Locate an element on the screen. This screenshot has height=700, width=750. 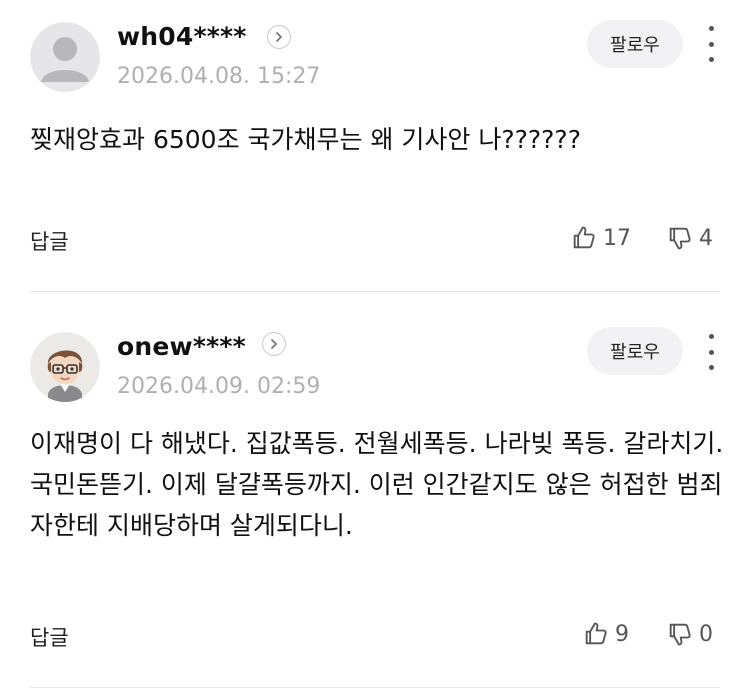
like-button: 17 is located at coordinates (600, 238).